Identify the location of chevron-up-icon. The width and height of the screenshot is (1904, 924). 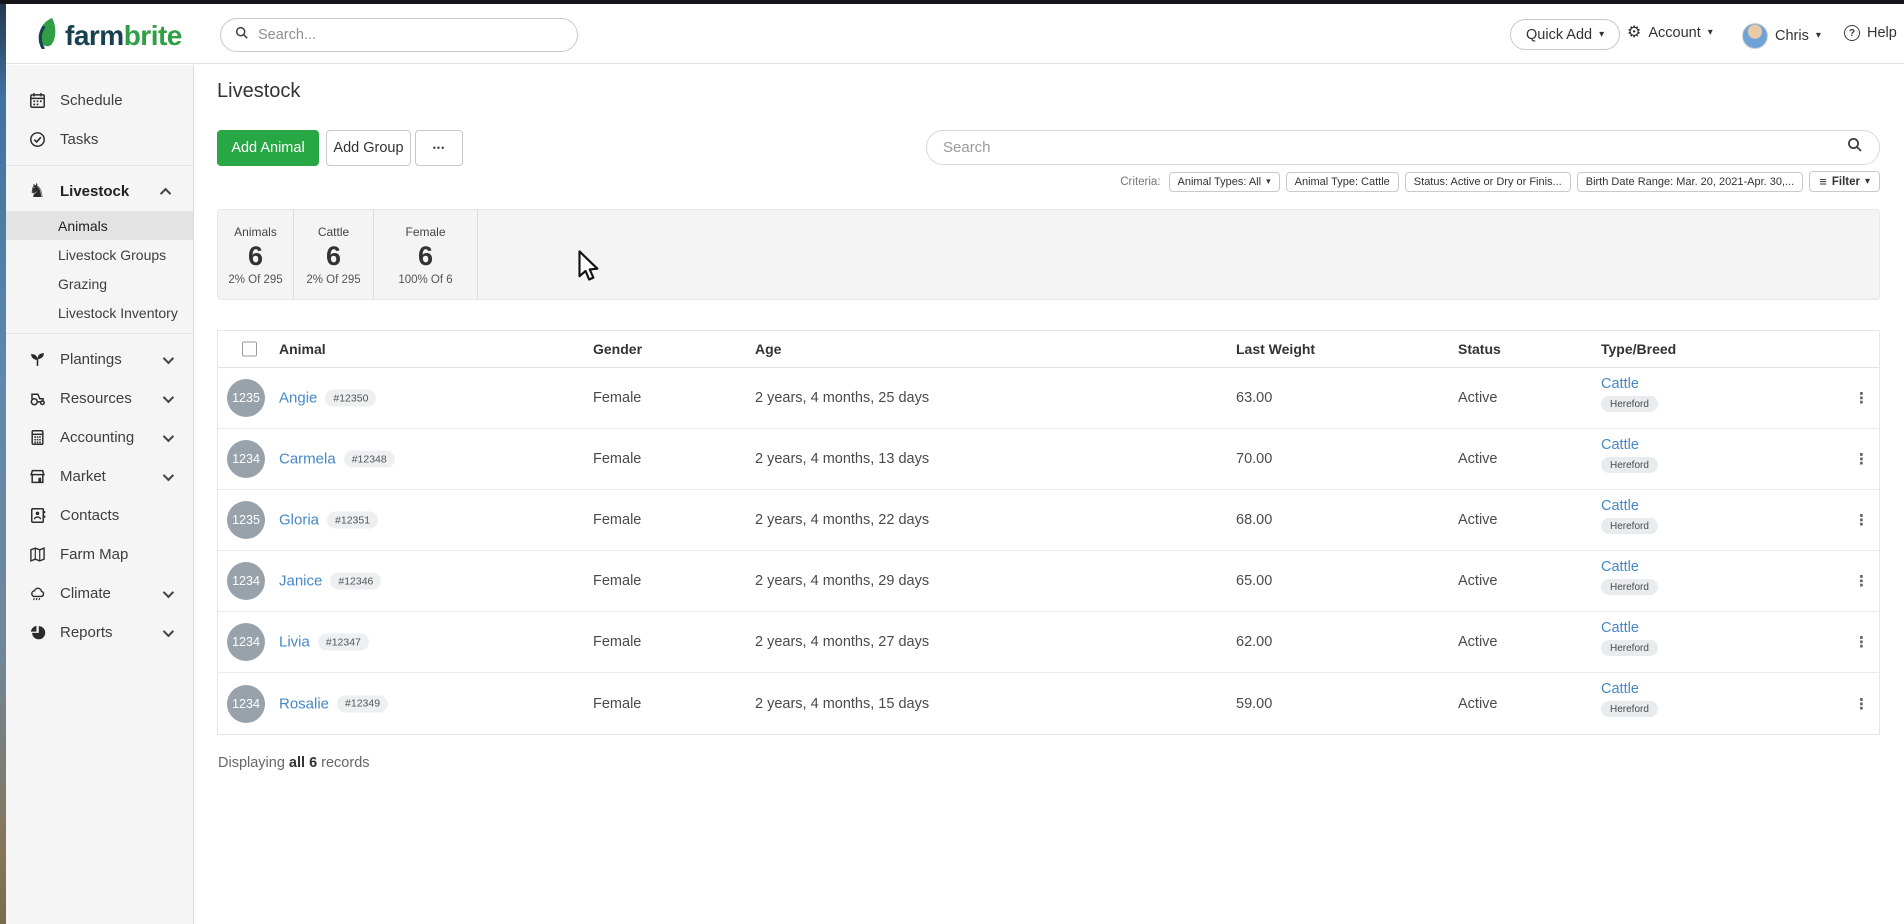
(165, 193).